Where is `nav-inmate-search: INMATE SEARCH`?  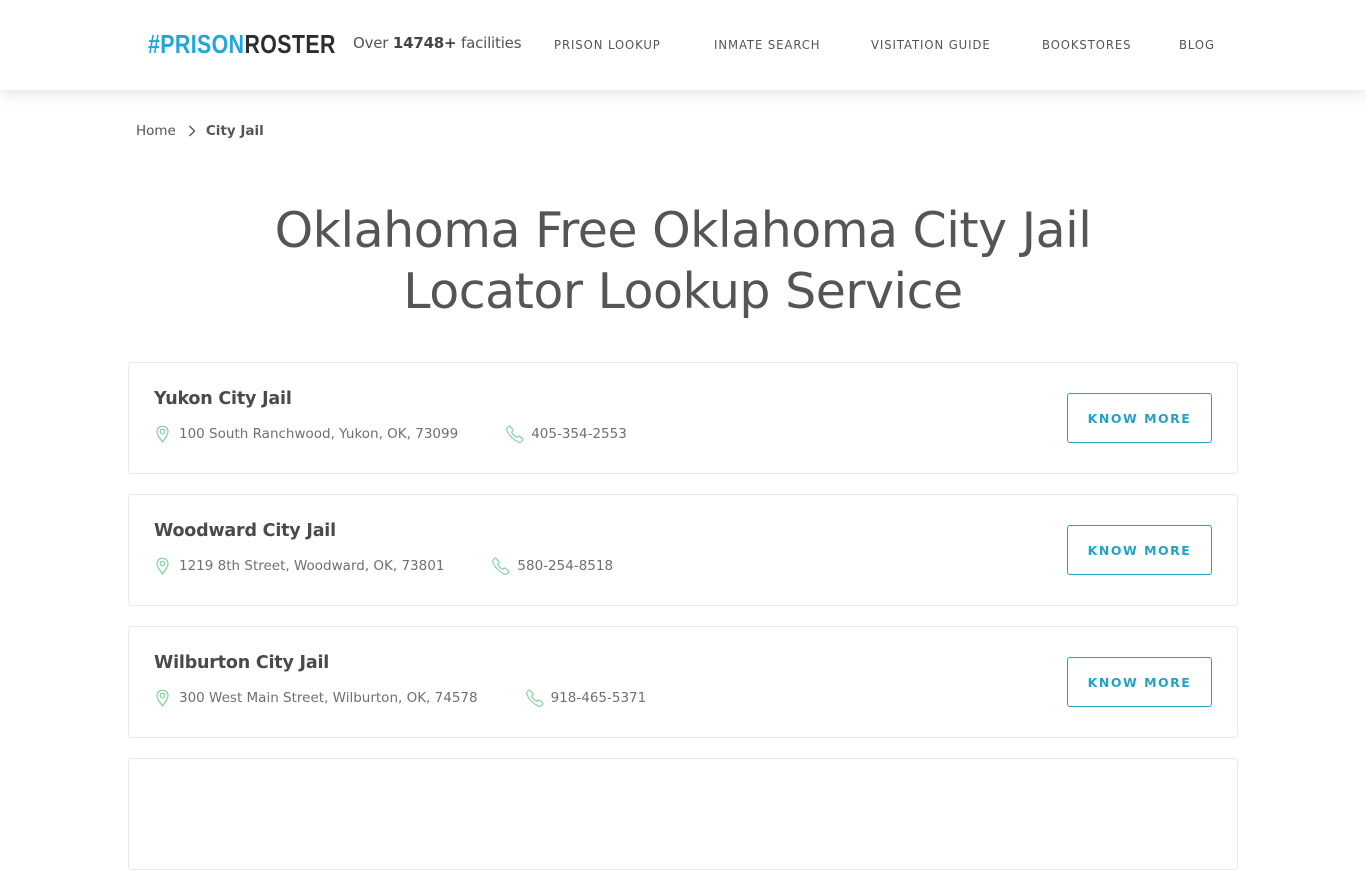 nav-inmate-search: INMATE SEARCH is located at coordinates (767, 44).